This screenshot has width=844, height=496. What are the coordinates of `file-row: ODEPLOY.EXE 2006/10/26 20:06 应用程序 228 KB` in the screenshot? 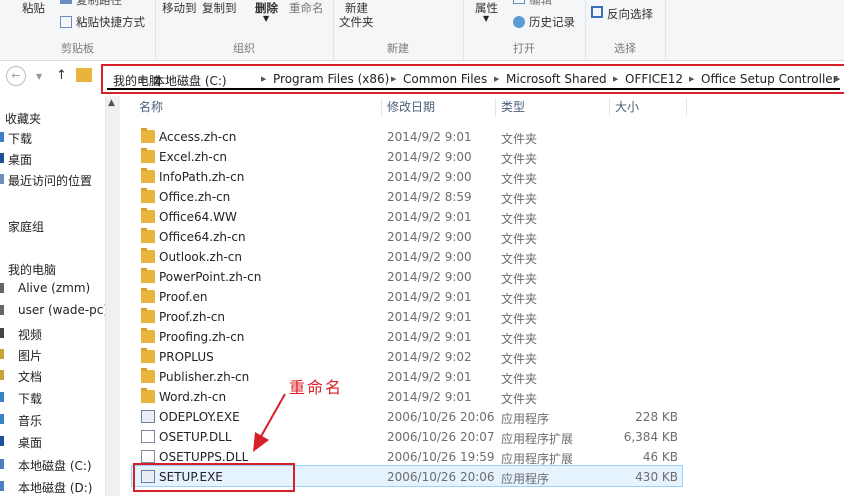 It's located at (408, 417).